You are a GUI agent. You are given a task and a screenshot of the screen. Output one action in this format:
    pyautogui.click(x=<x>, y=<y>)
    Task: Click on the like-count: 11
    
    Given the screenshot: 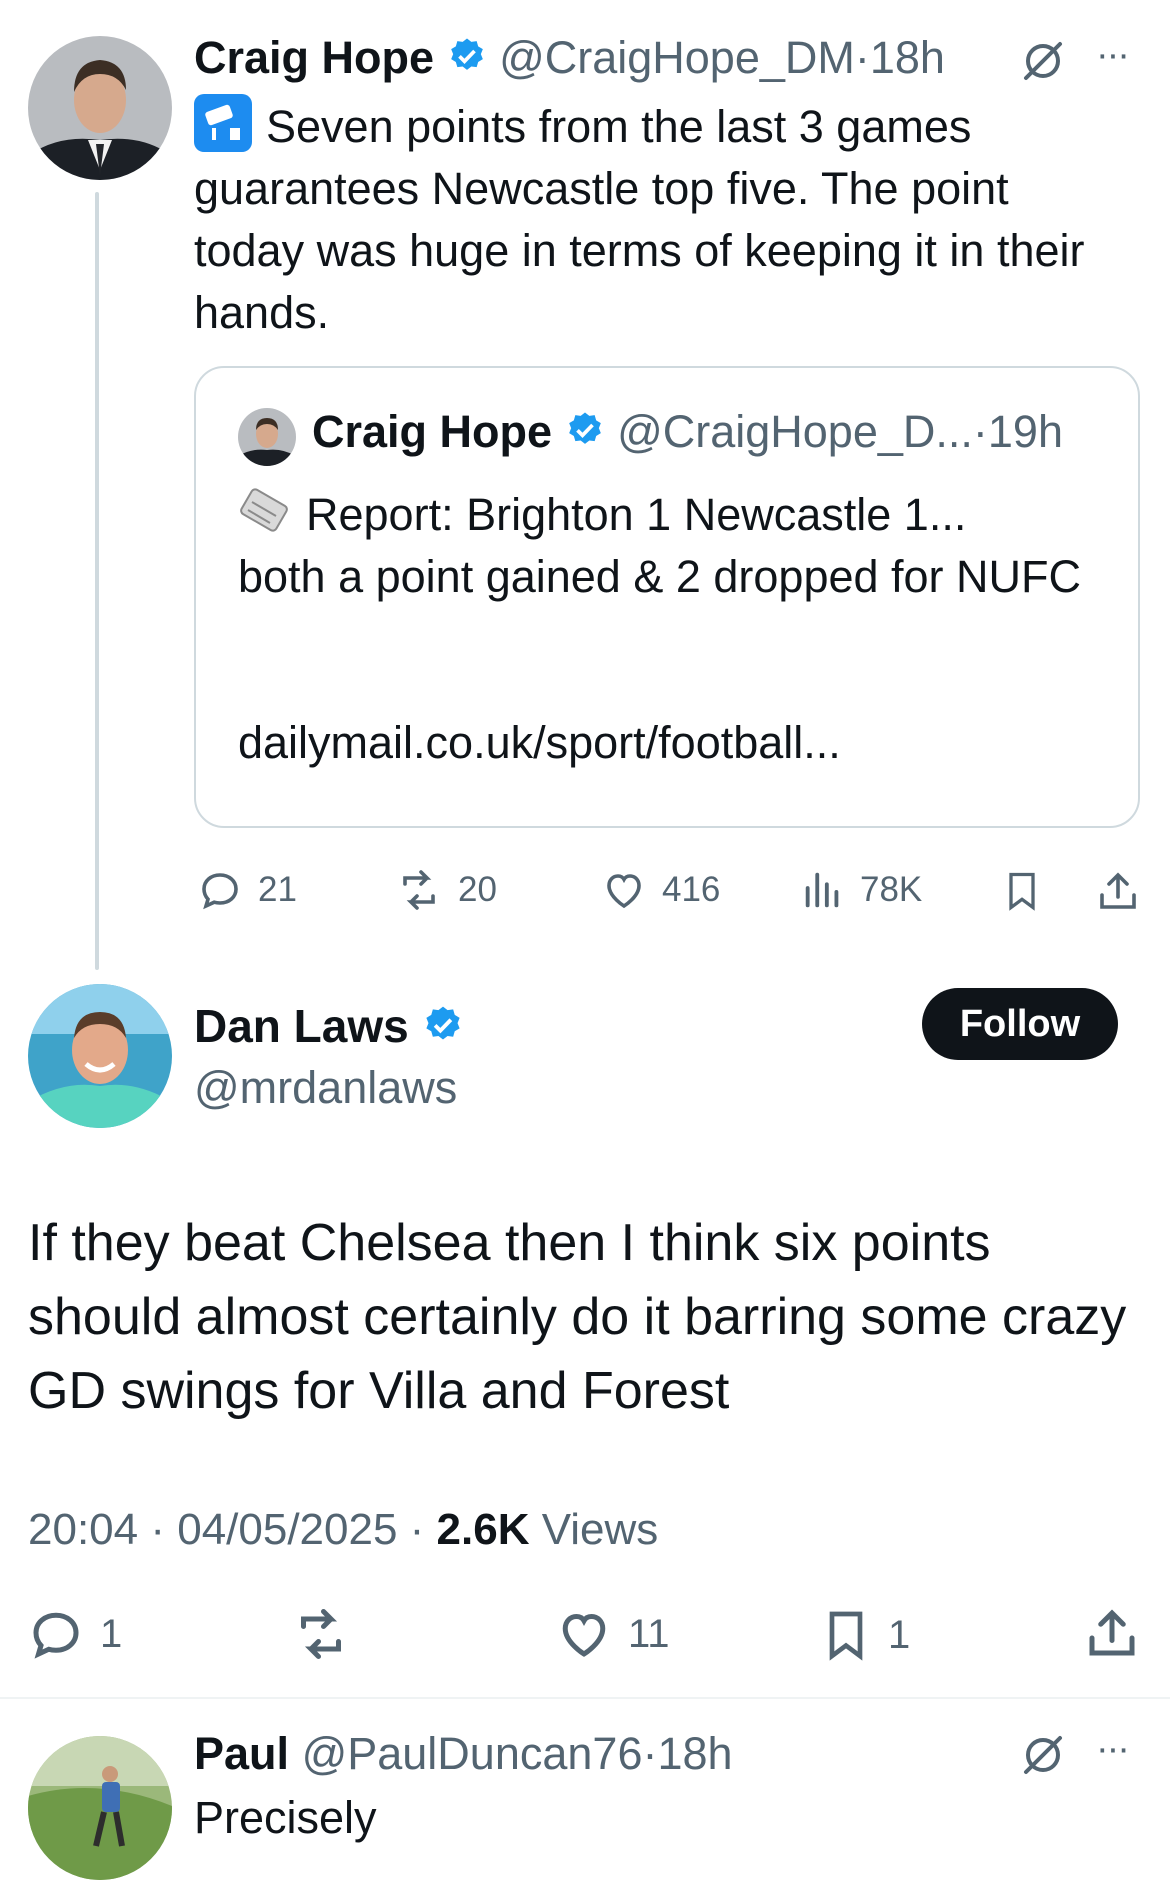 What is the action you would take?
    pyautogui.click(x=649, y=1633)
    